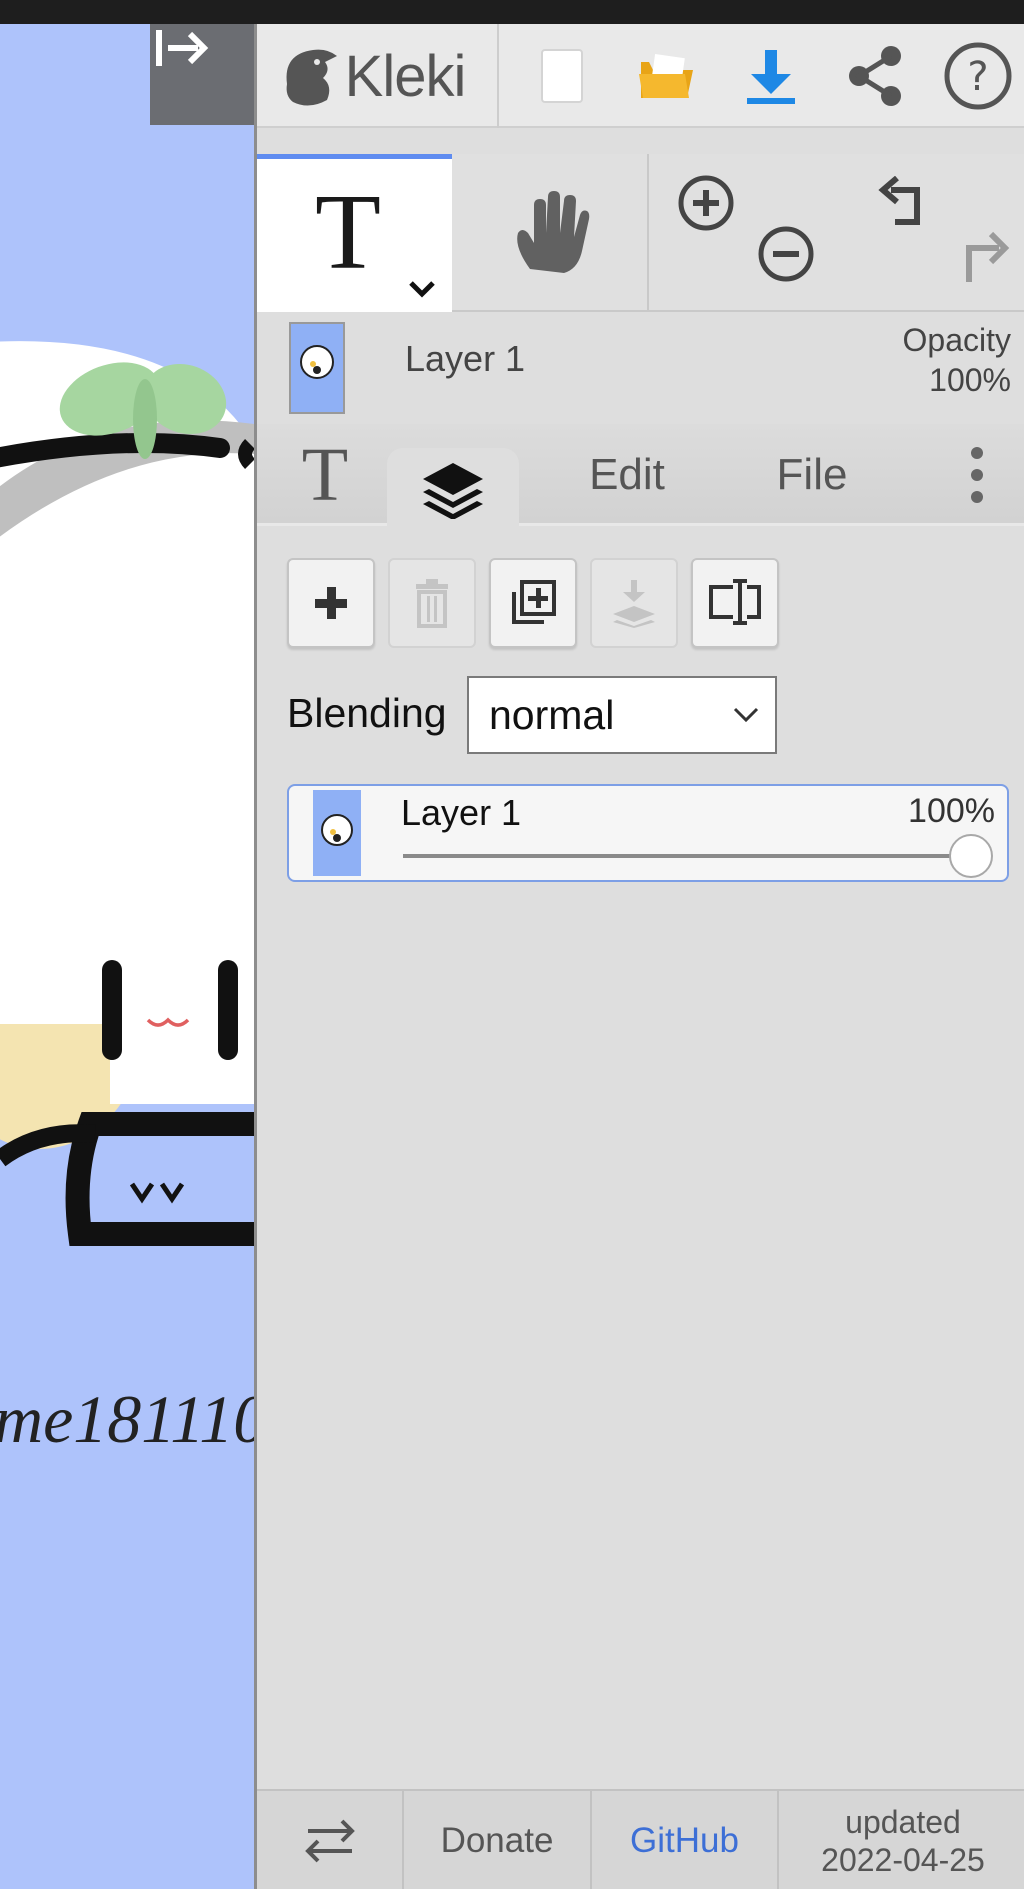 The image size is (1024, 1889). I want to click on kleki-logo: Kleki, so click(372, 76).